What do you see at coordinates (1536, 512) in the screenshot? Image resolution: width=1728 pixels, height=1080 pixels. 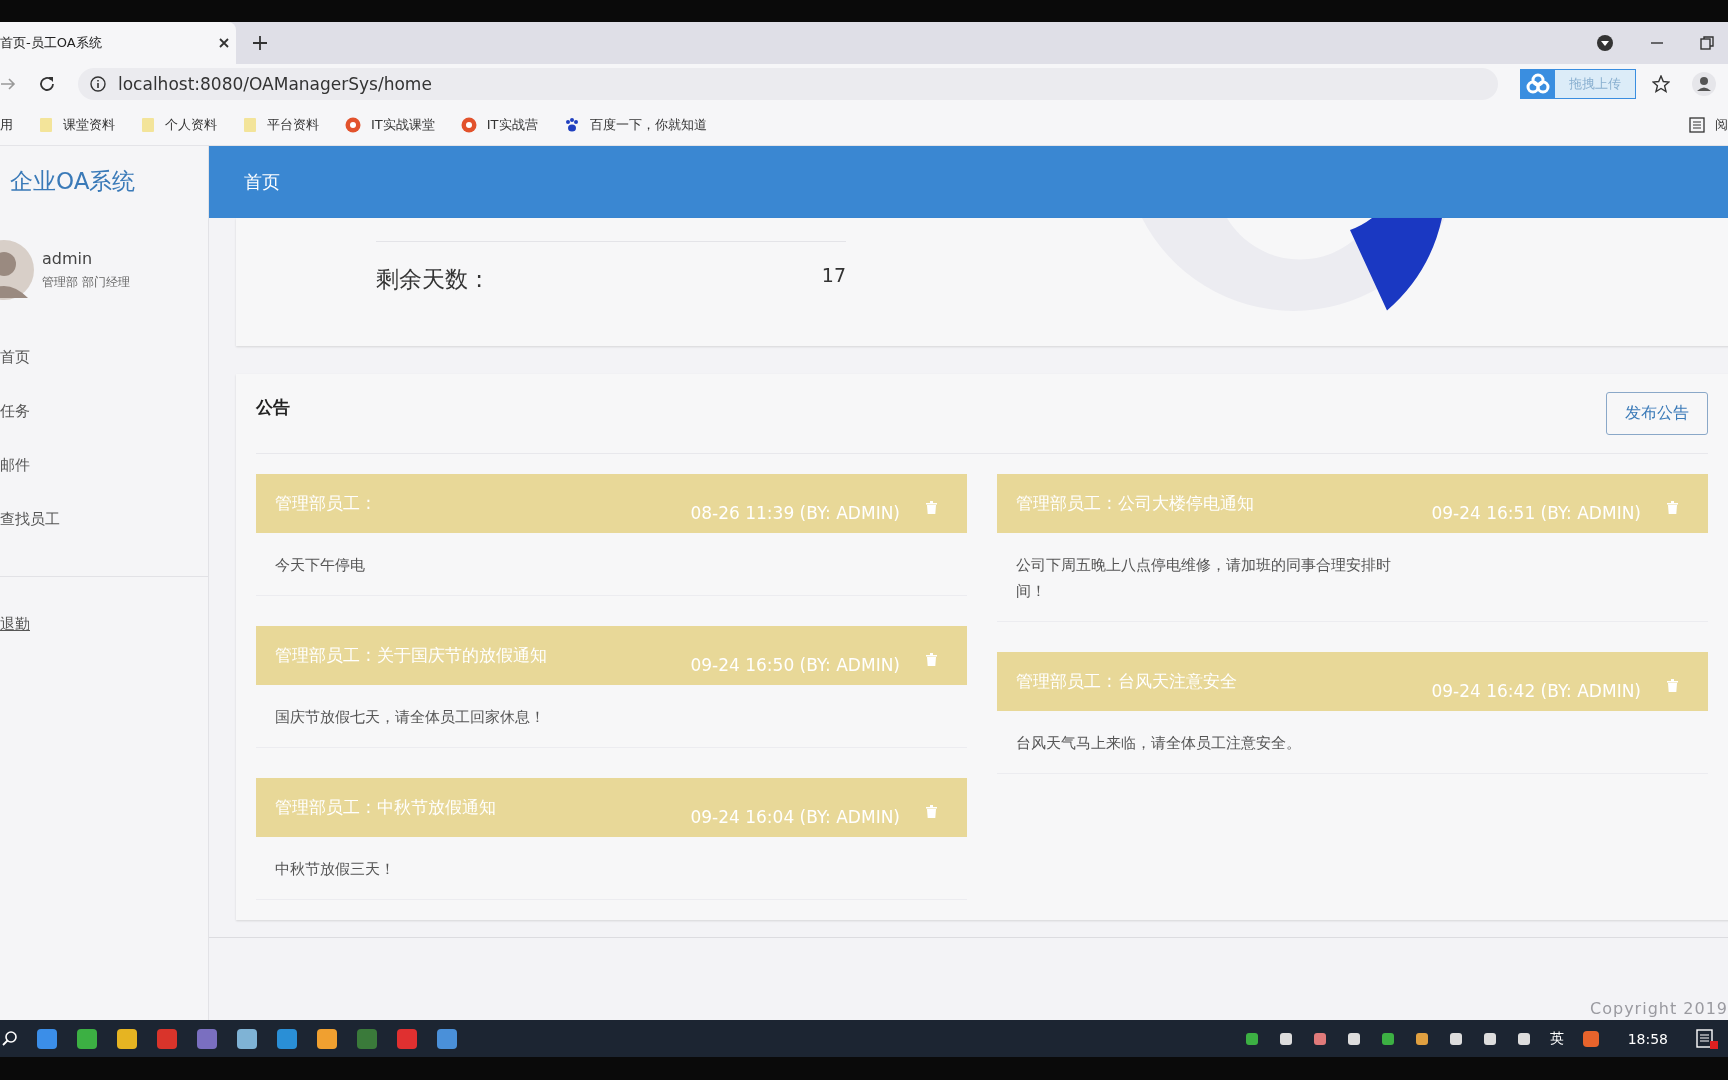 I see `notice-time: 09-24 16:51 (BY: ADMIN)` at bounding box center [1536, 512].